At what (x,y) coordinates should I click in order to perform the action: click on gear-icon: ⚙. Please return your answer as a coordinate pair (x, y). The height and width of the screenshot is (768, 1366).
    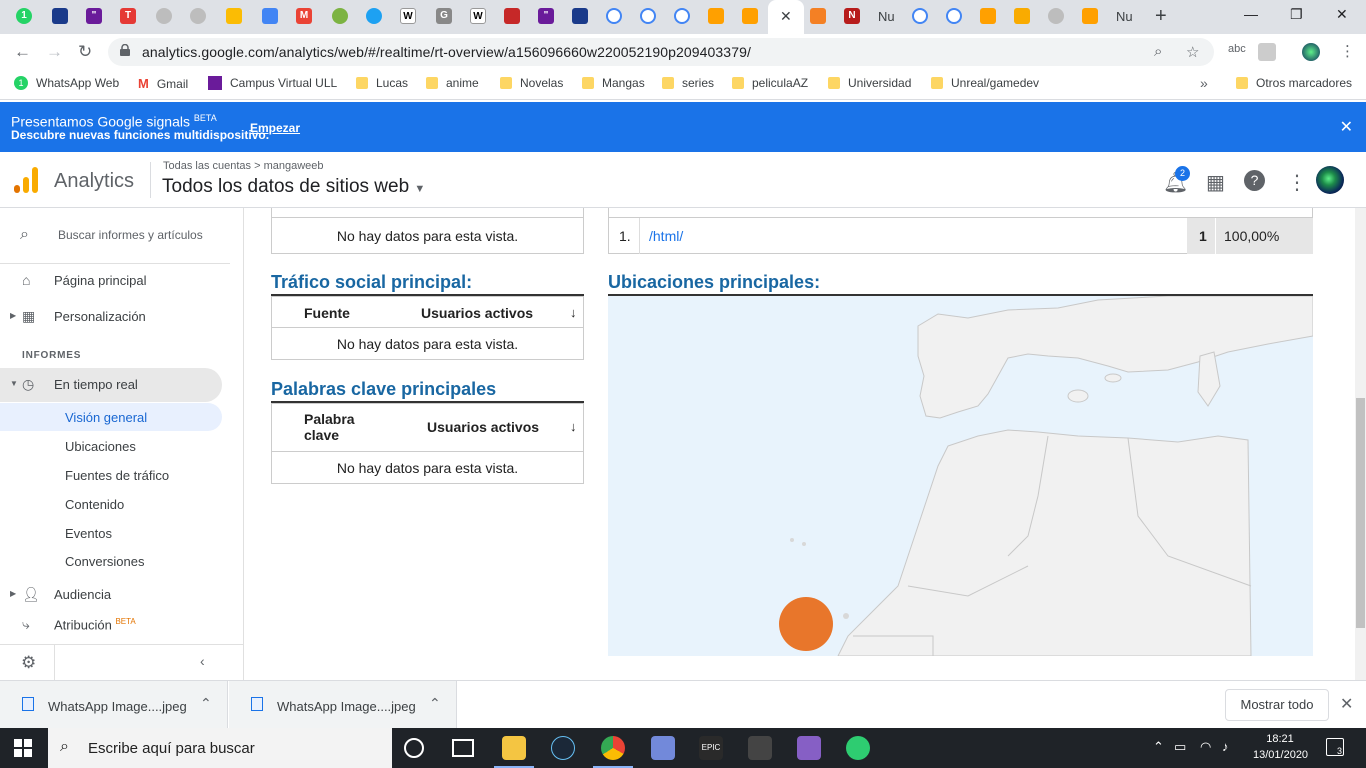
    Looking at the image, I should click on (28, 663).